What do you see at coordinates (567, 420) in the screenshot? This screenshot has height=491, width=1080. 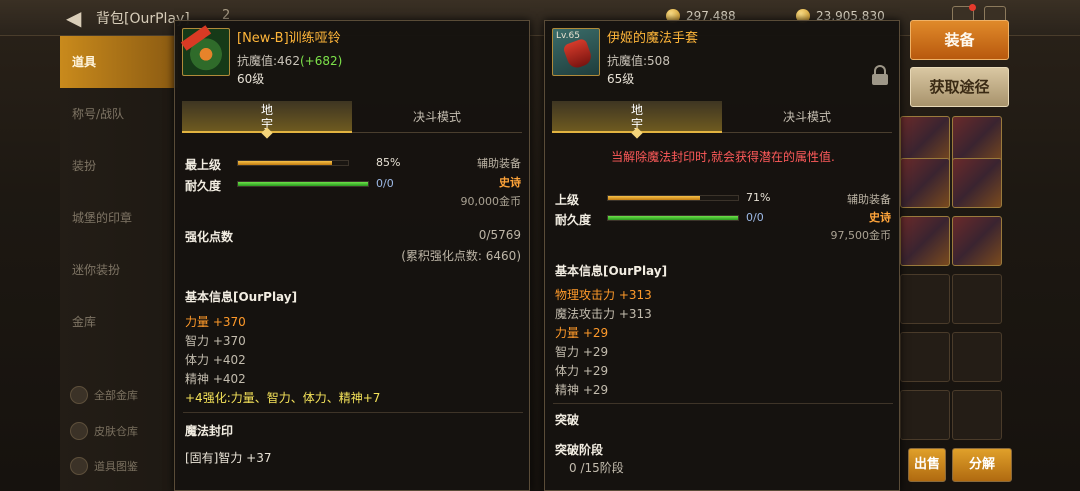 I see `breakthrough-title: 突破` at bounding box center [567, 420].